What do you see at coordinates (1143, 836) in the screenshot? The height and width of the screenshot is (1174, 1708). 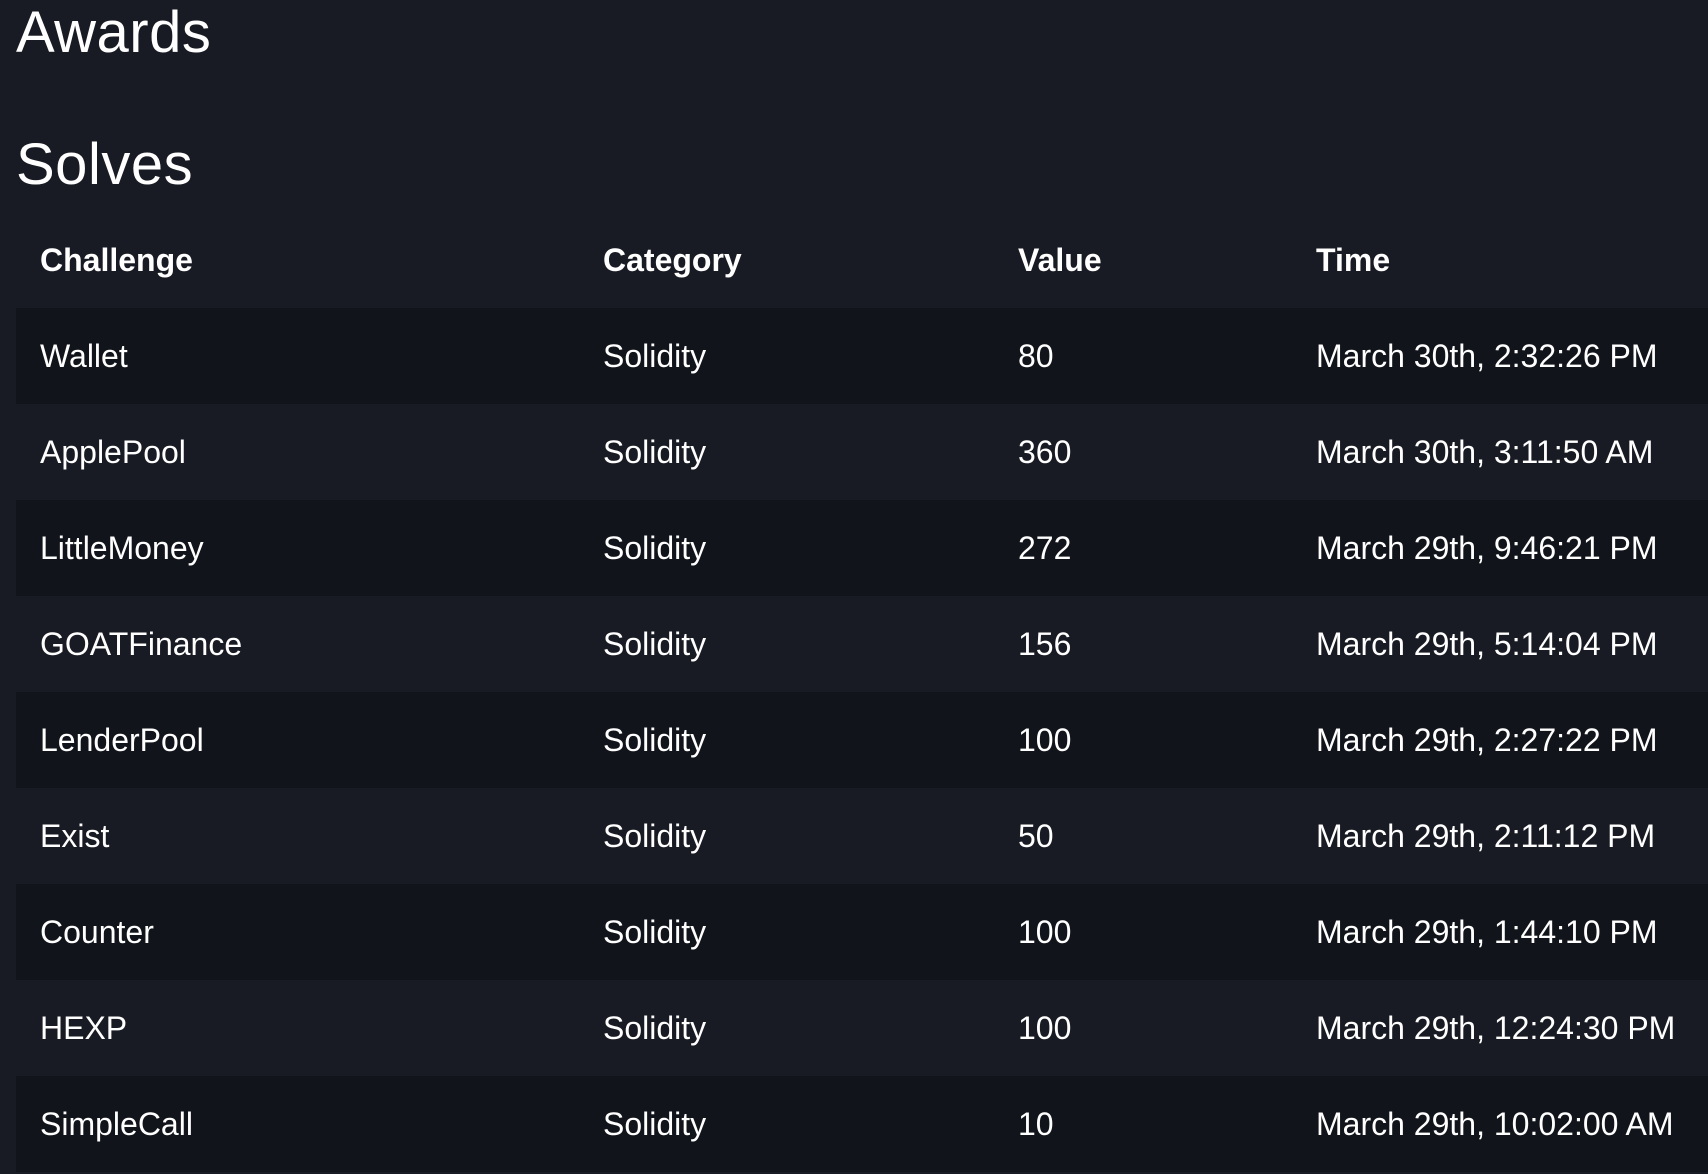 I see `value-cell: 50` at bounding box center [1143, 836].